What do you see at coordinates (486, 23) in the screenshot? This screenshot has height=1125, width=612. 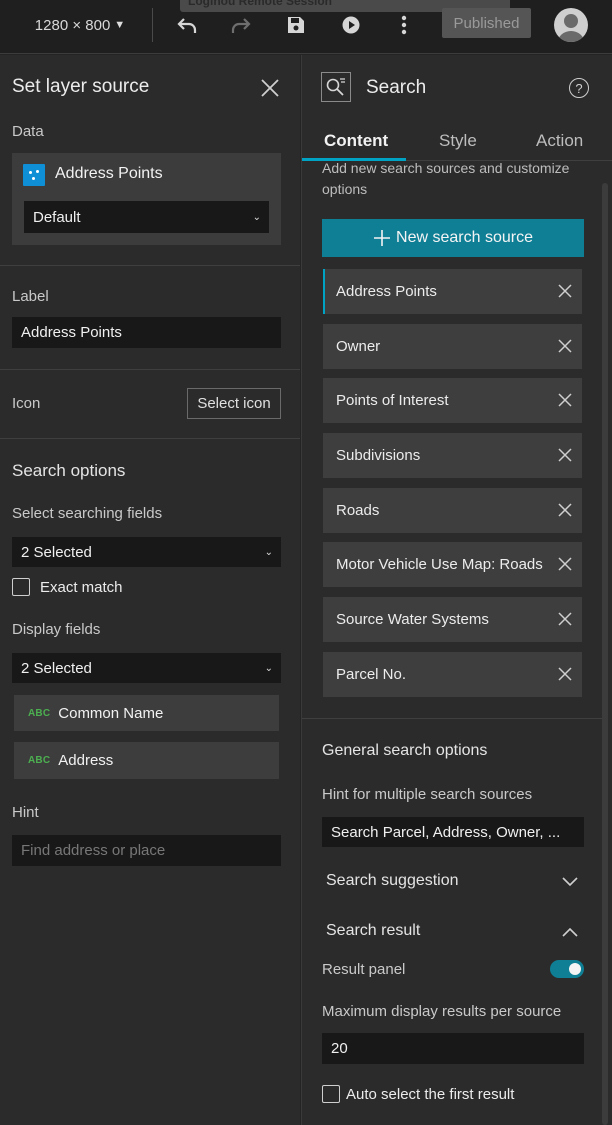 I see `publish-button: Published` at bounding box center [486, 23].